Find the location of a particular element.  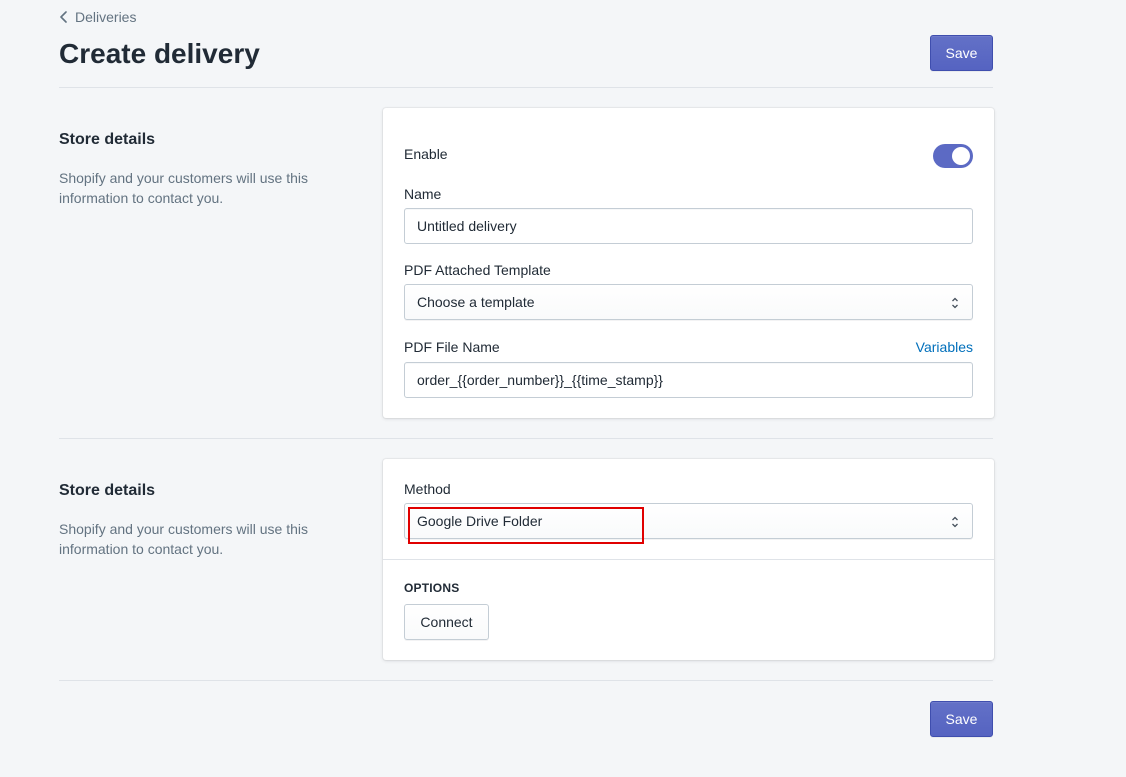

template-label: PDF Attached Template is located at coordinates (477, 270).